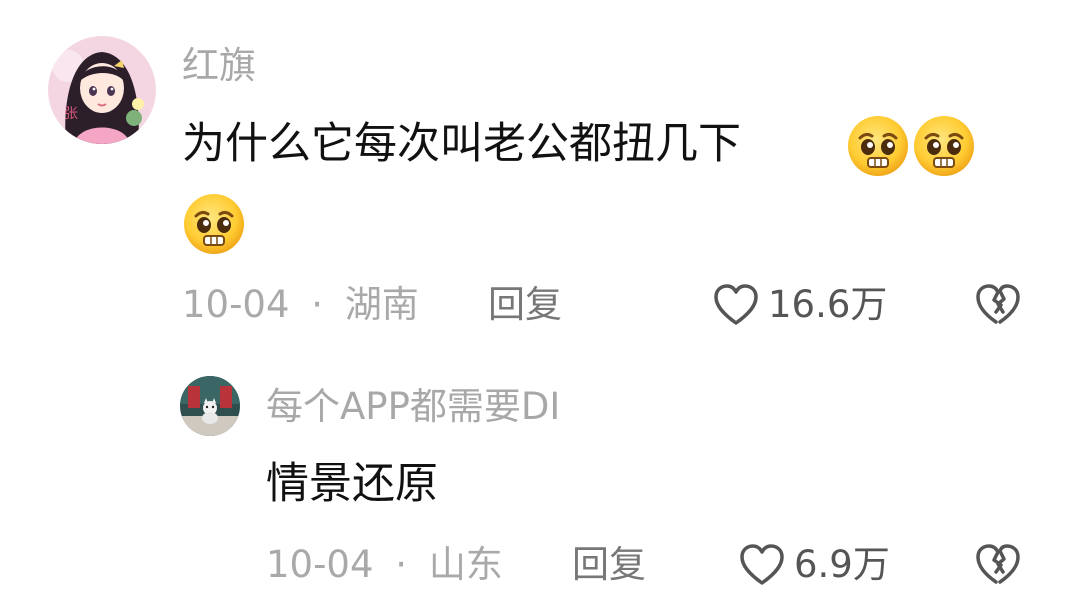 This screenshot has width=1080, height=605. Describe the element at coordinates (352, 484) in the screenshot. I see `reply-text: 情景还原` at that location.